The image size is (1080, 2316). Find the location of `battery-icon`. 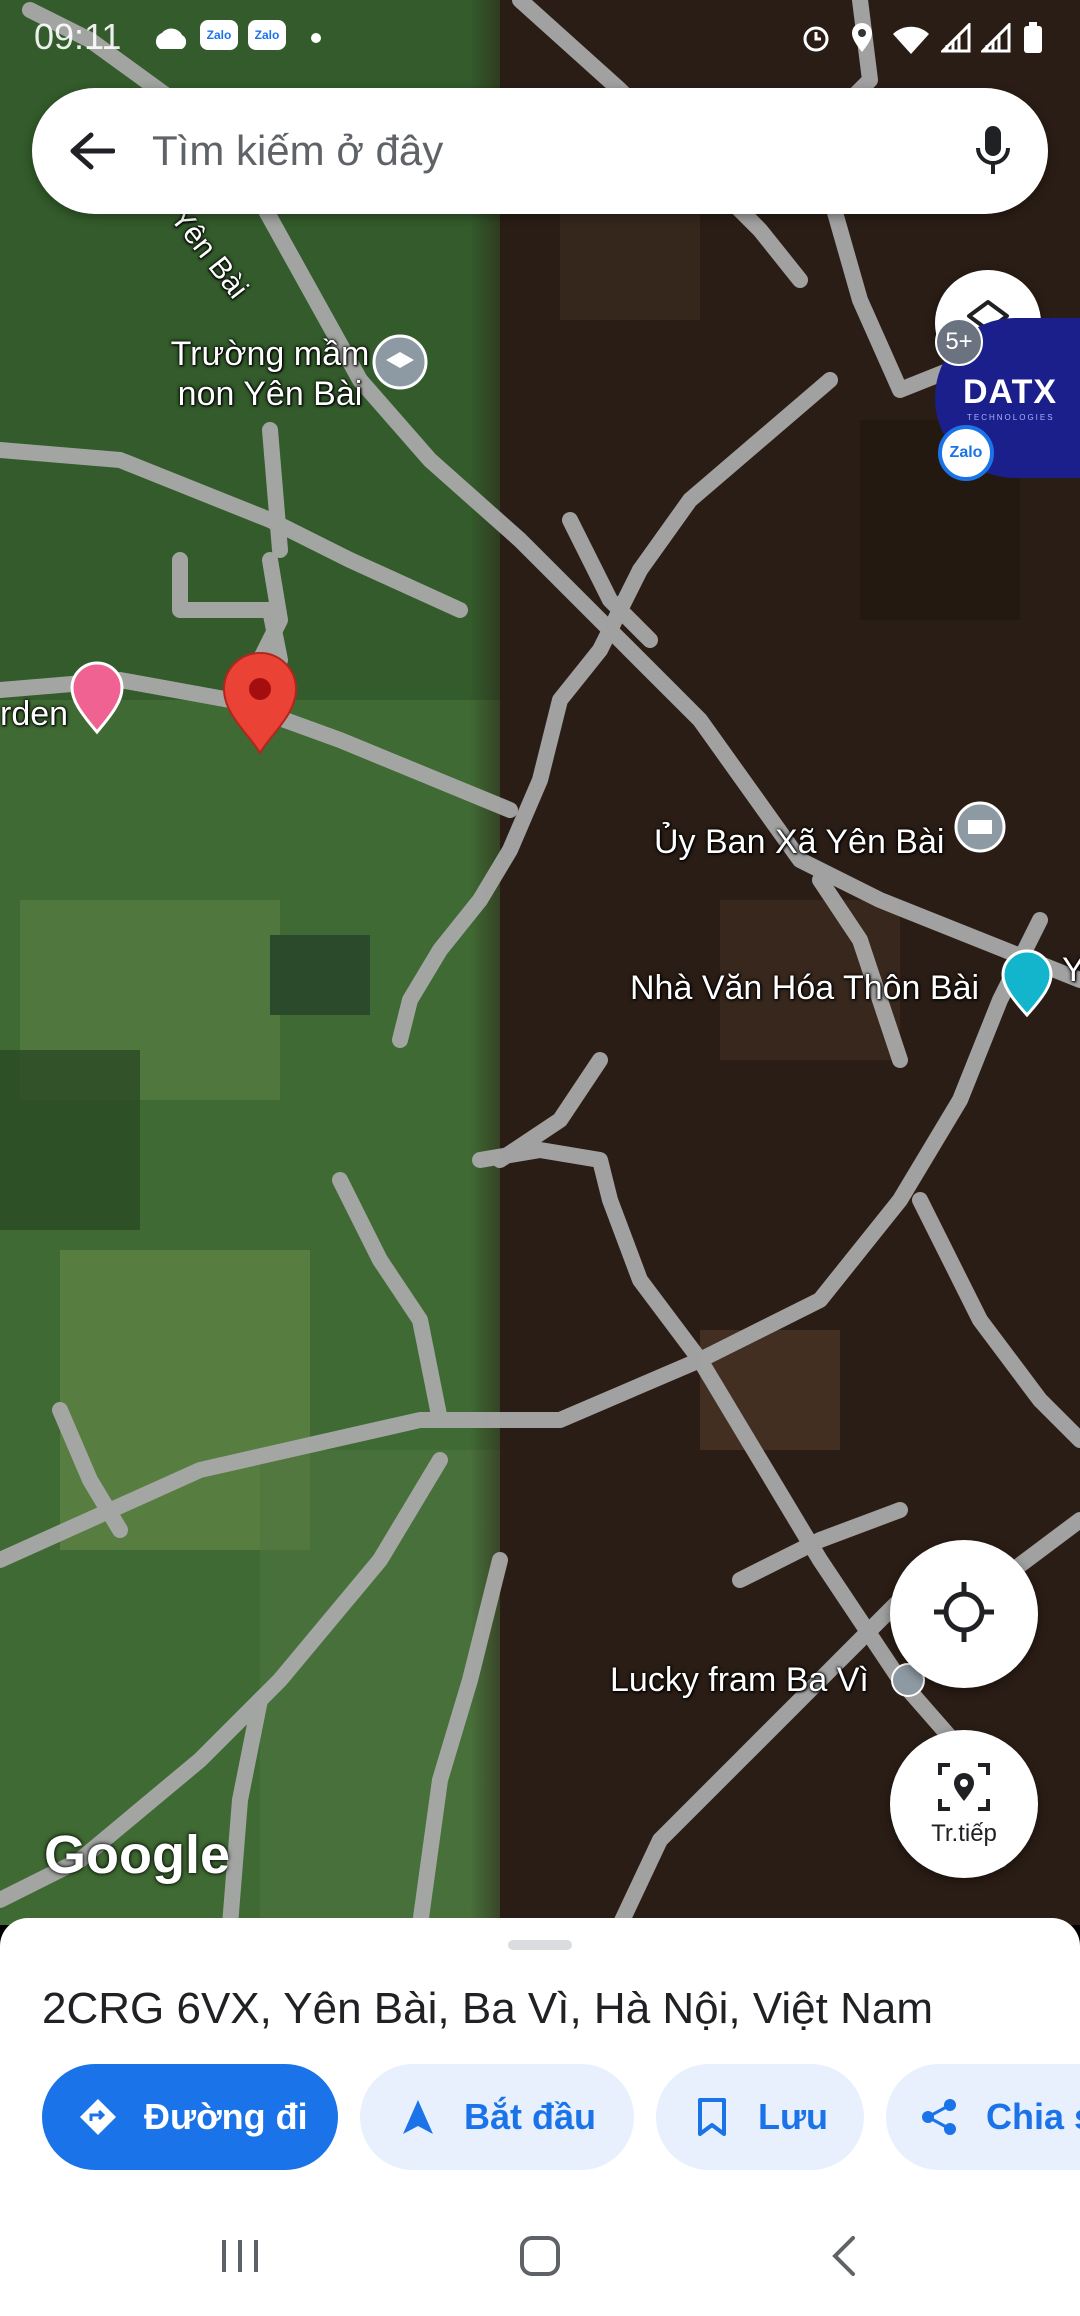

battery-icon is located at coordinates (1033, 38).